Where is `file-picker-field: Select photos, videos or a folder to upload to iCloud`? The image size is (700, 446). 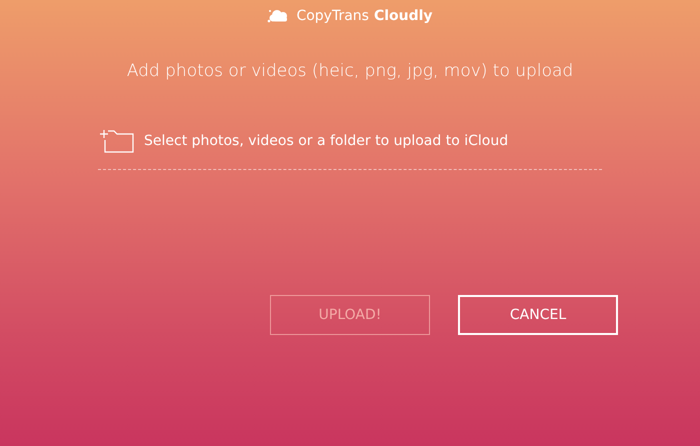
file-picker-field: Select photos, videos or a folder to upload to iCloud is located at coordinates (350, 149).